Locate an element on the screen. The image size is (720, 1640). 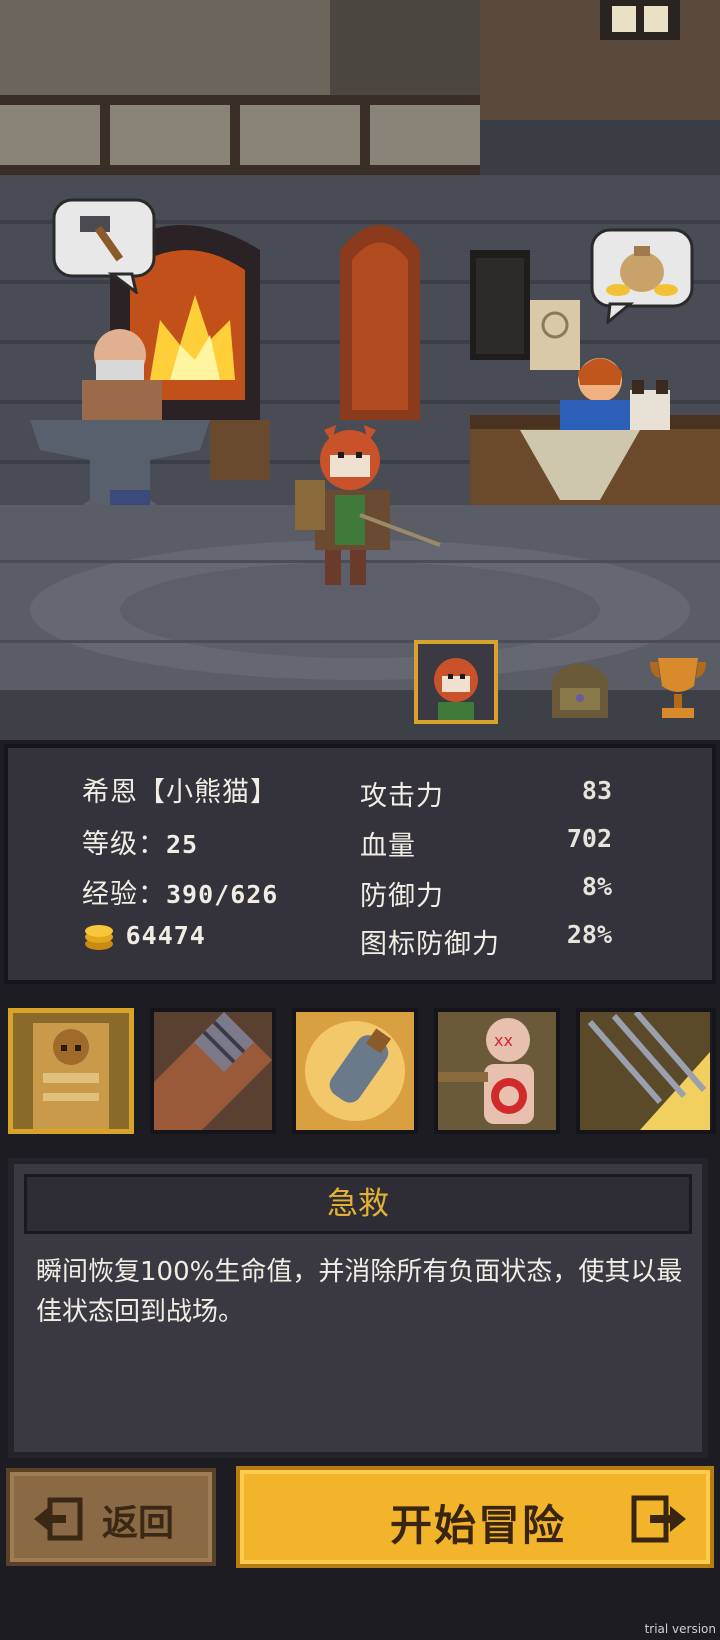
potion-bottle-skill-icon is located at coordinates (355, 1071).